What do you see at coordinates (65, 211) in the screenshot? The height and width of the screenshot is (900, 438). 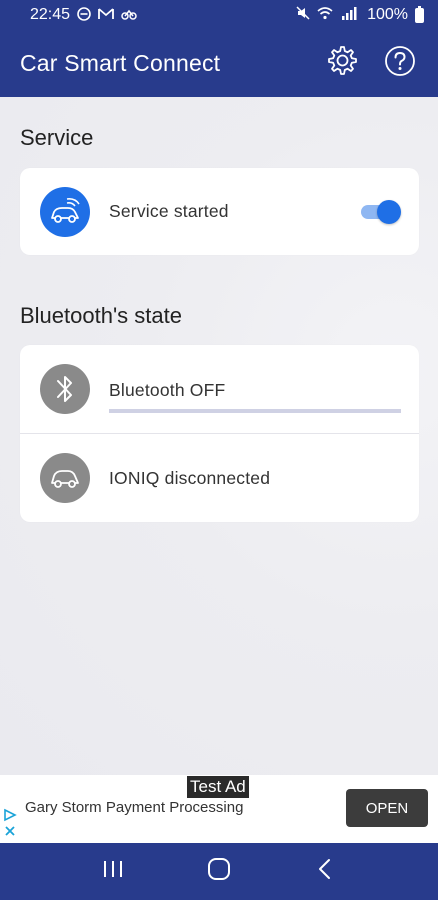 I see `car-wifi-icon` at bounding box center [65, 211].